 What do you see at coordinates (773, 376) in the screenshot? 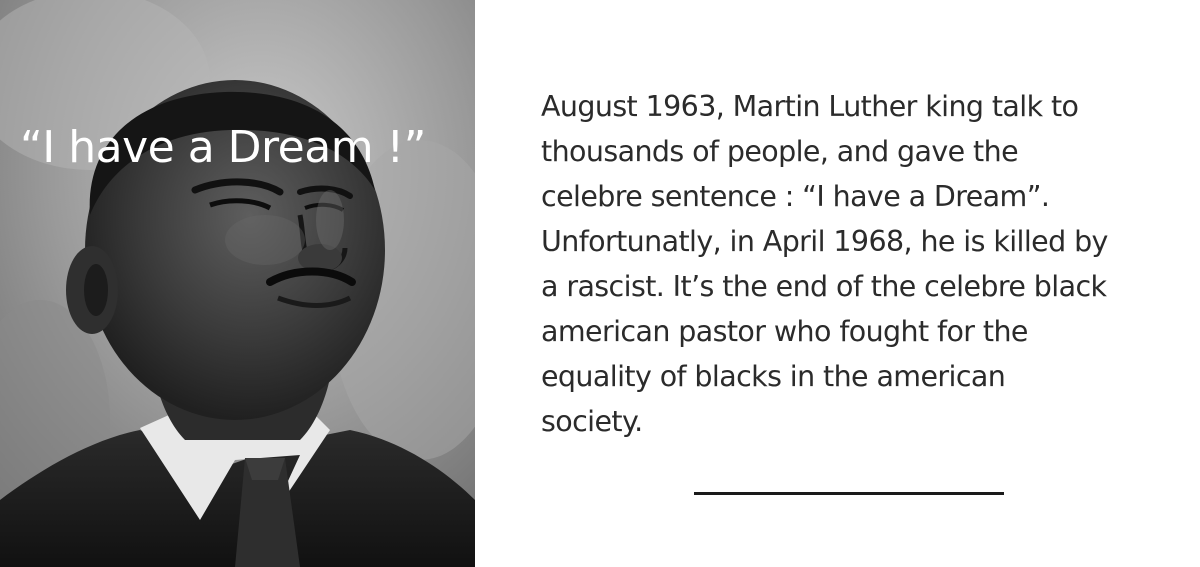
I see `paragraph-line: equality of blacks in the american` at bounding box center [773, 376].